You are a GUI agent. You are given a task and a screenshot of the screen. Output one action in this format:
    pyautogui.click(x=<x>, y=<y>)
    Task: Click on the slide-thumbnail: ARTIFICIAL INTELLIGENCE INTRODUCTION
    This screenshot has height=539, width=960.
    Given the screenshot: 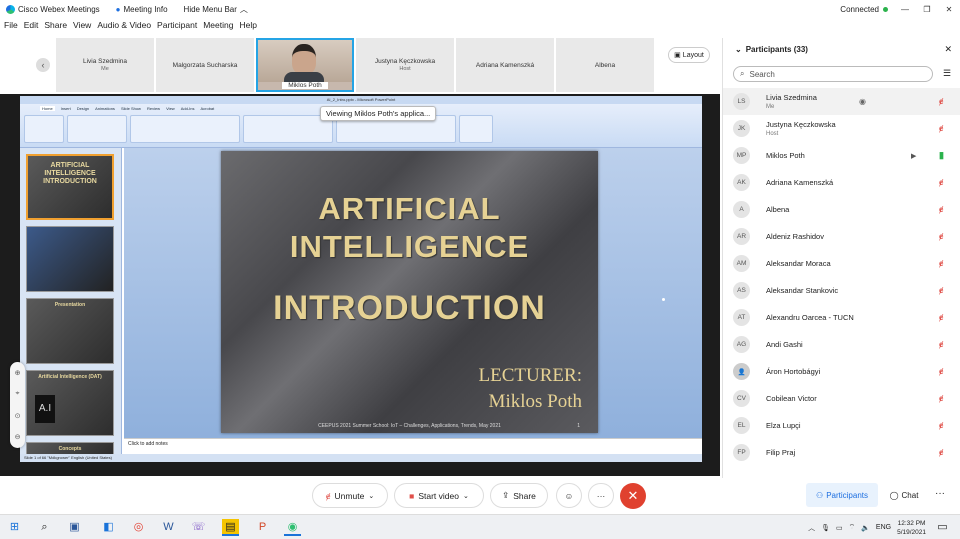 What is the action you would take?
    pyautogui.click(x=70, y=187)
    